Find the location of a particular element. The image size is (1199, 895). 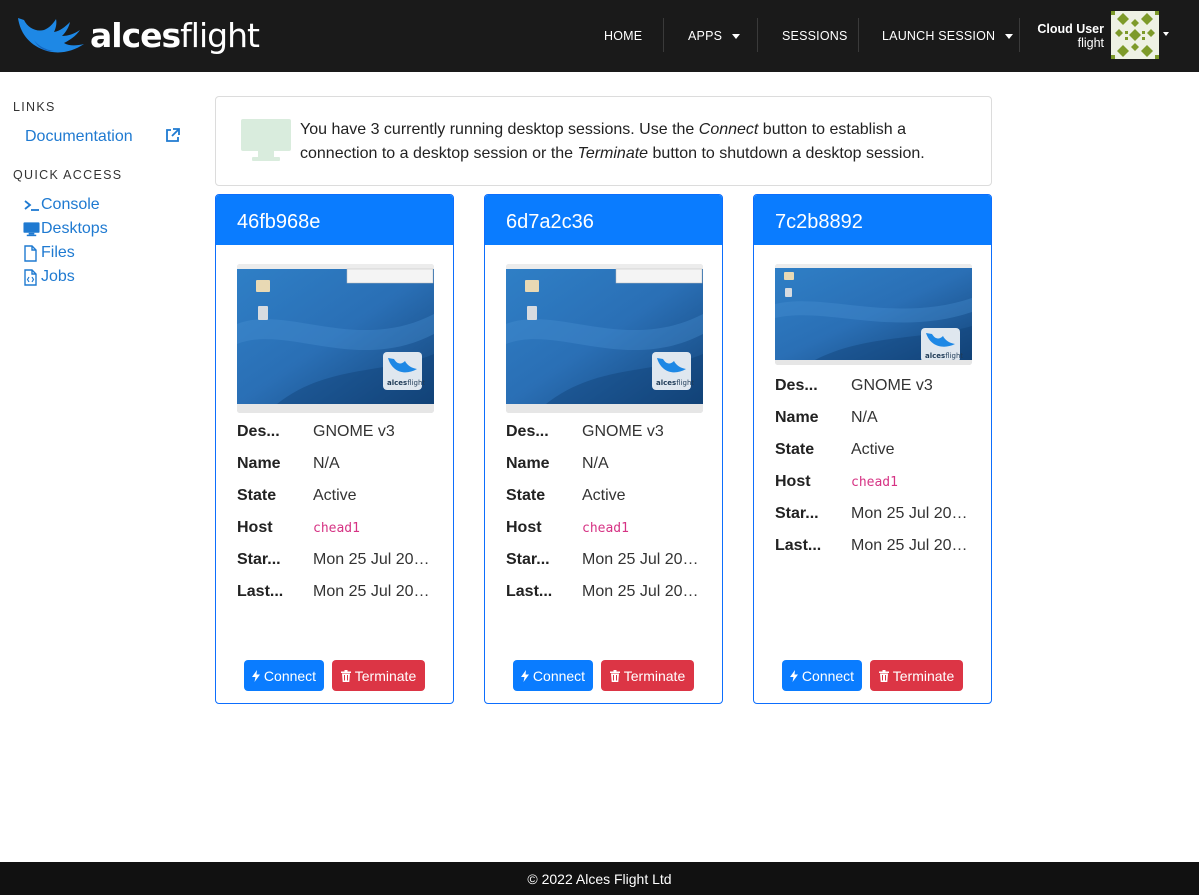

nav-apps: APPS is located at coordinates (714, 36).